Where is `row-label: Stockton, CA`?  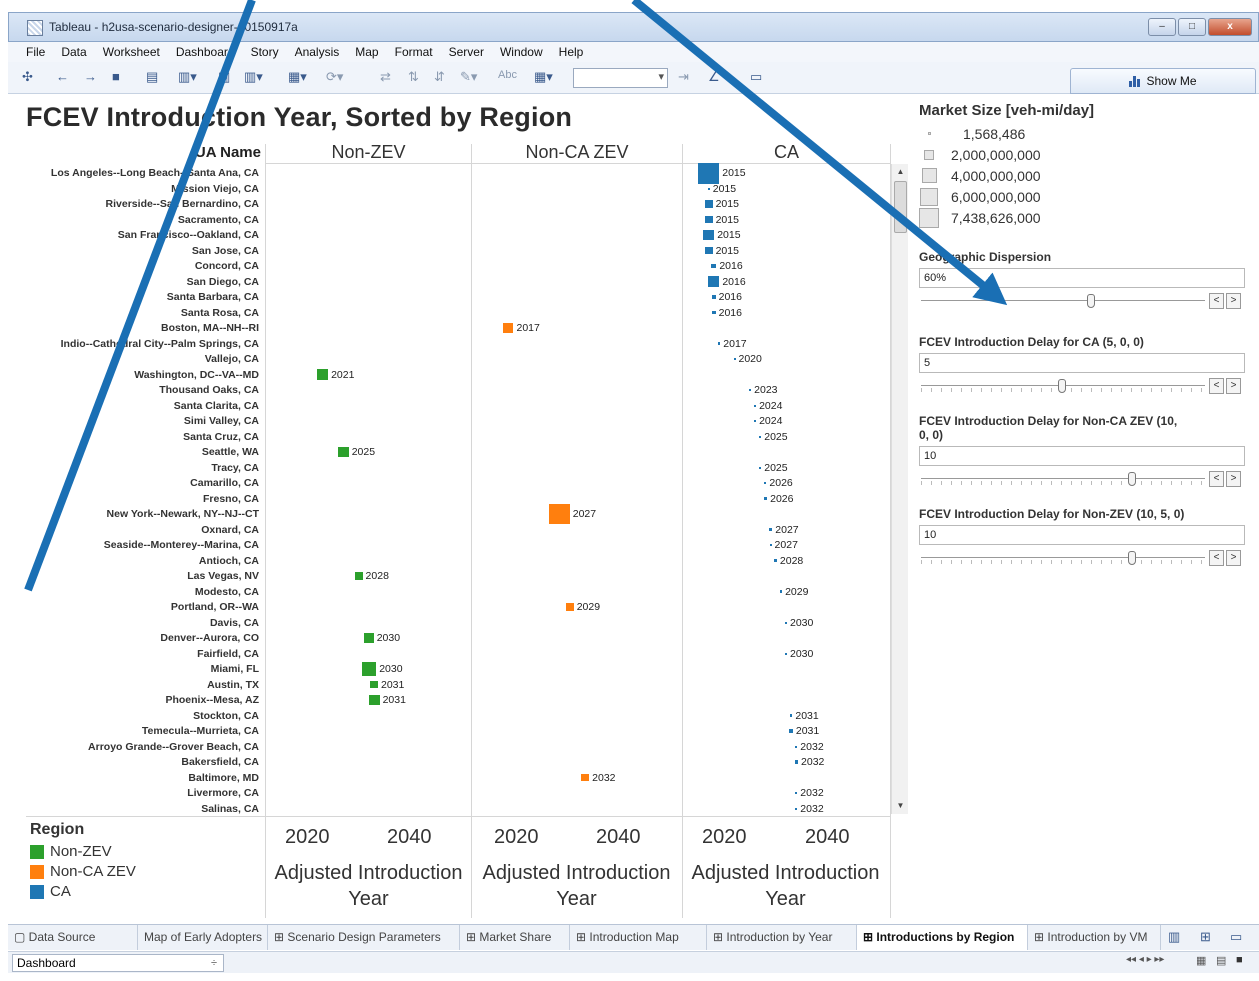 row-label: Stockton, CA is located at coordinates (133, 716).